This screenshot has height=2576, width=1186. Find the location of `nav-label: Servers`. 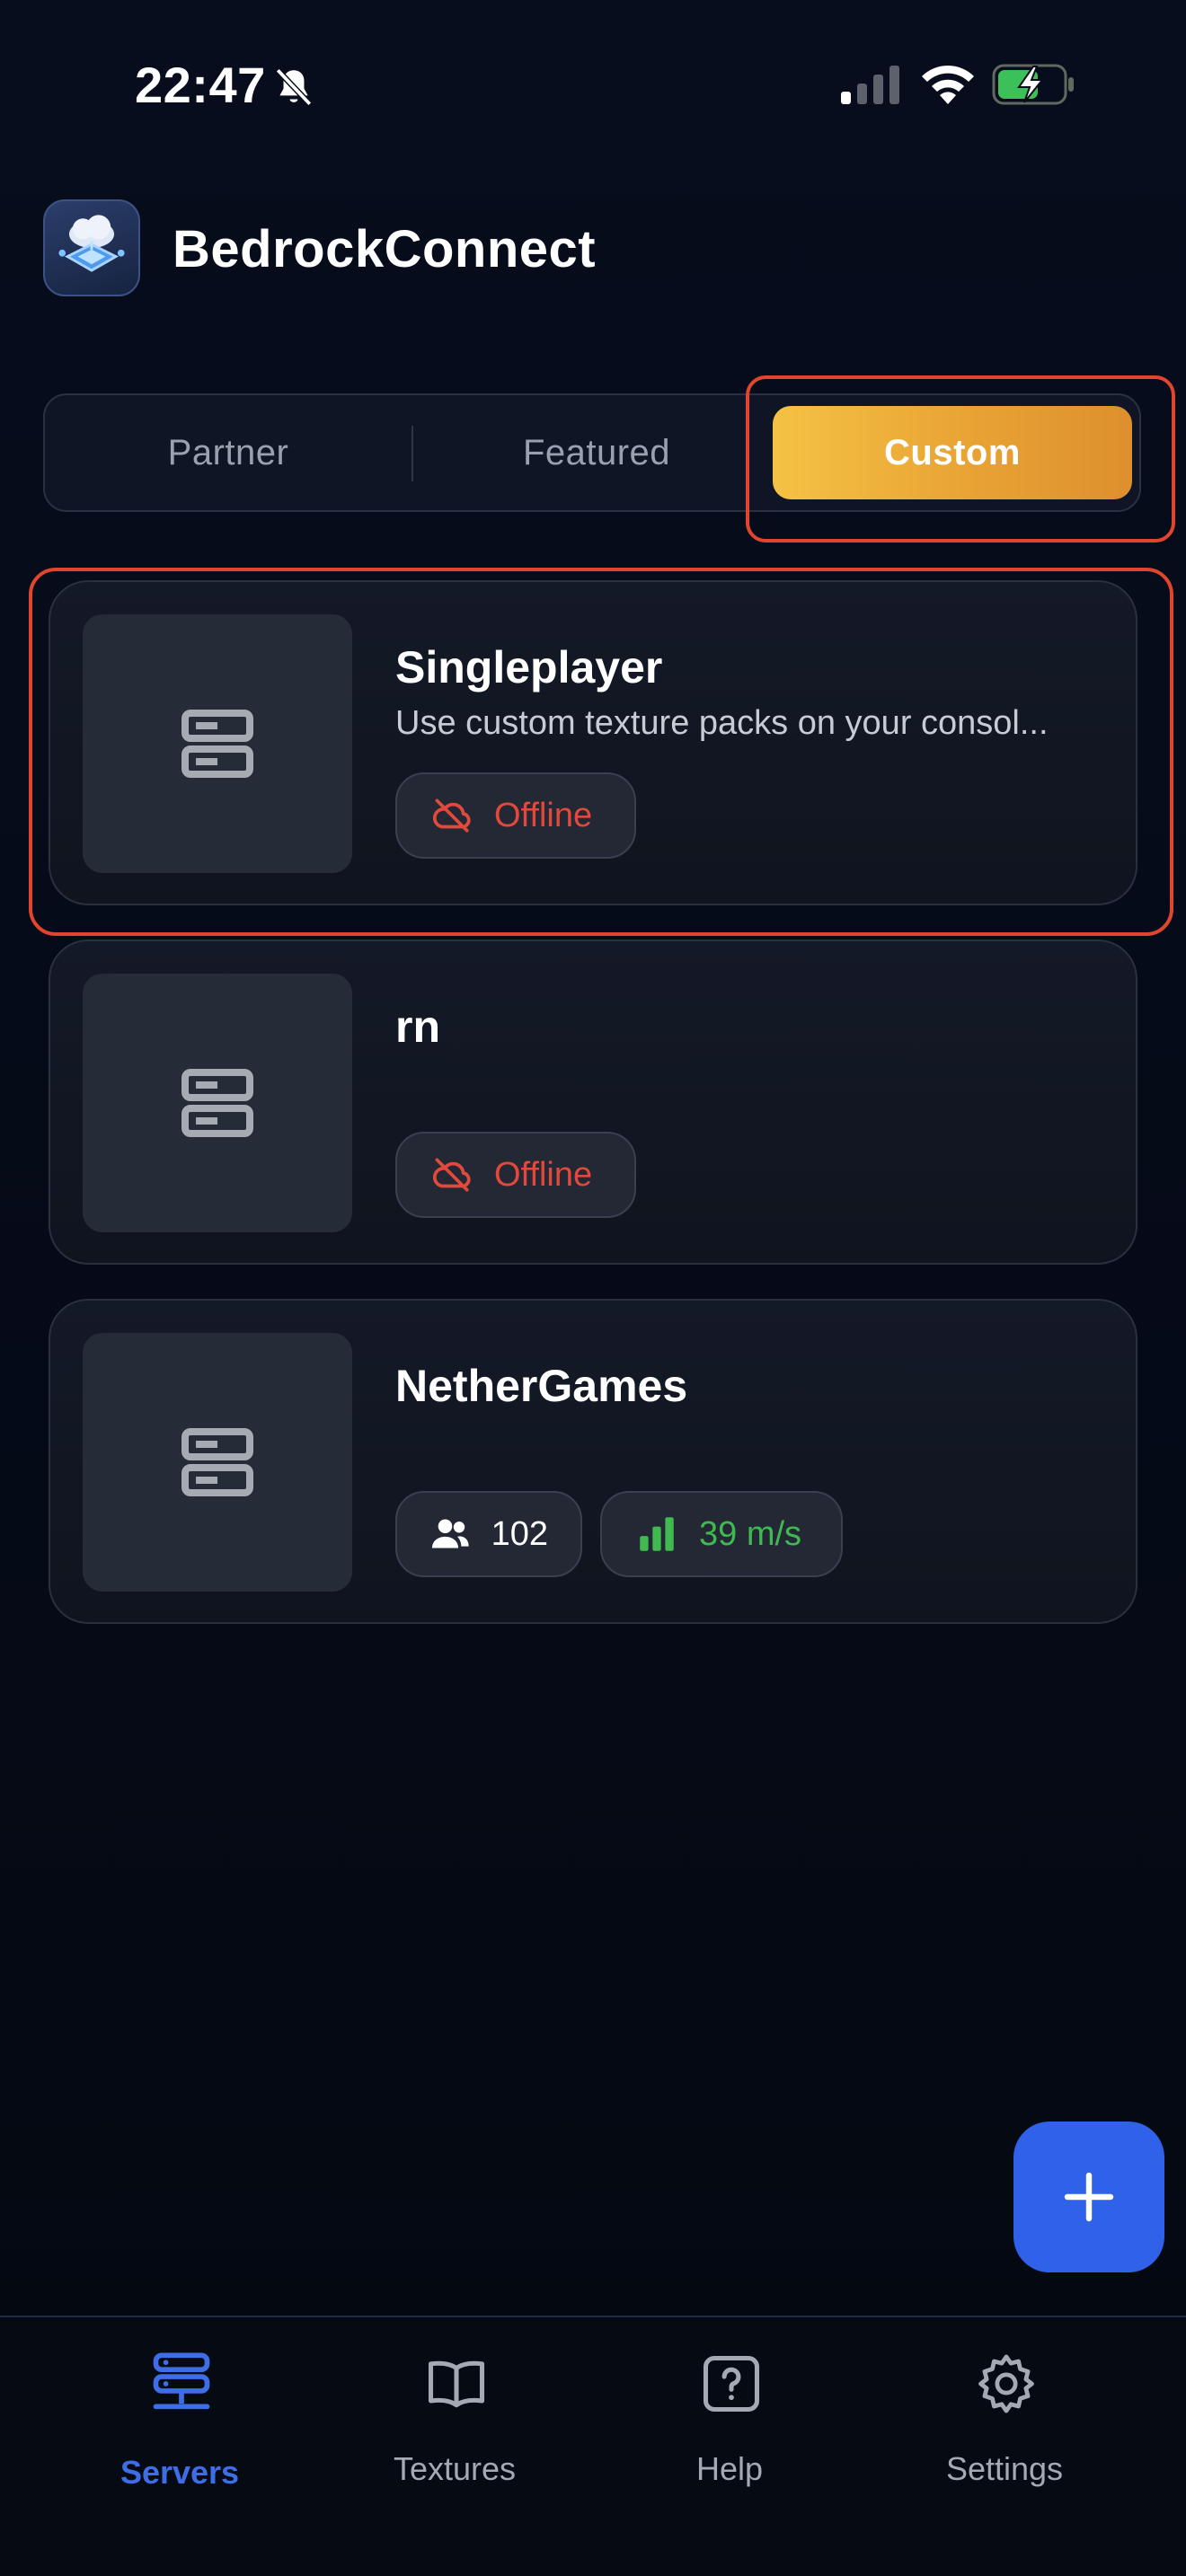

nav-label: Servers is located at coordinates (179, 2472).